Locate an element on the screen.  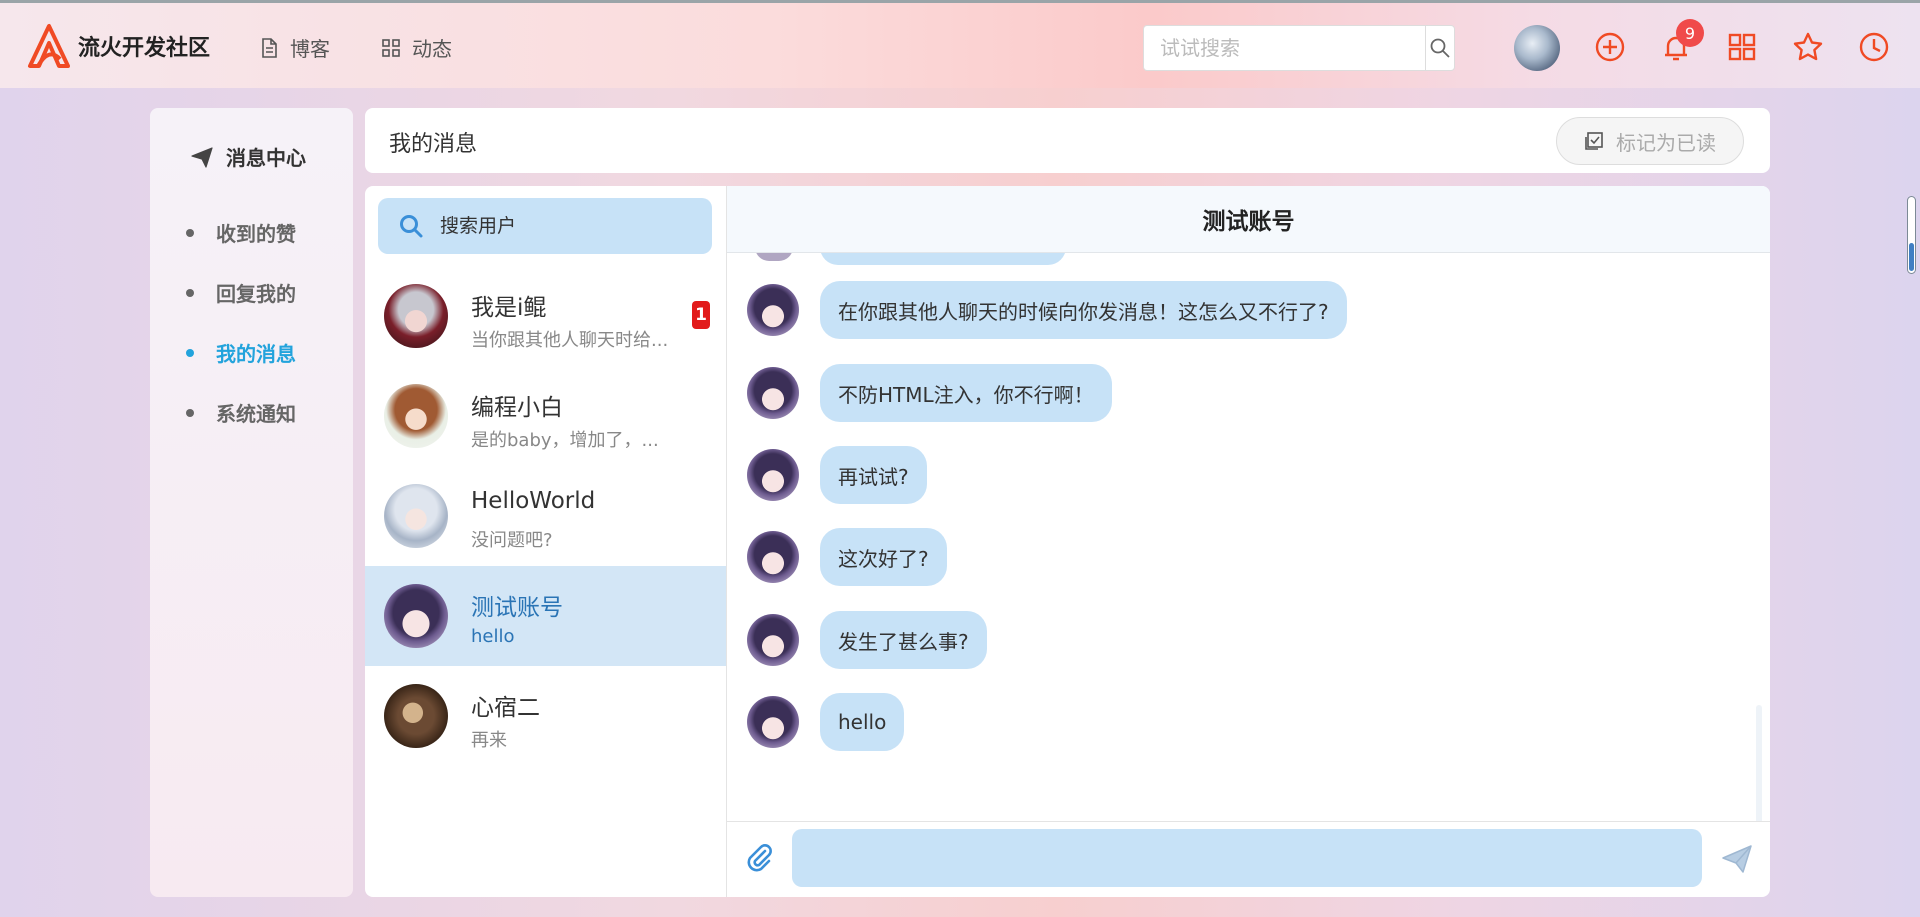
paperclip-icon is located at coordinates (759, 858).